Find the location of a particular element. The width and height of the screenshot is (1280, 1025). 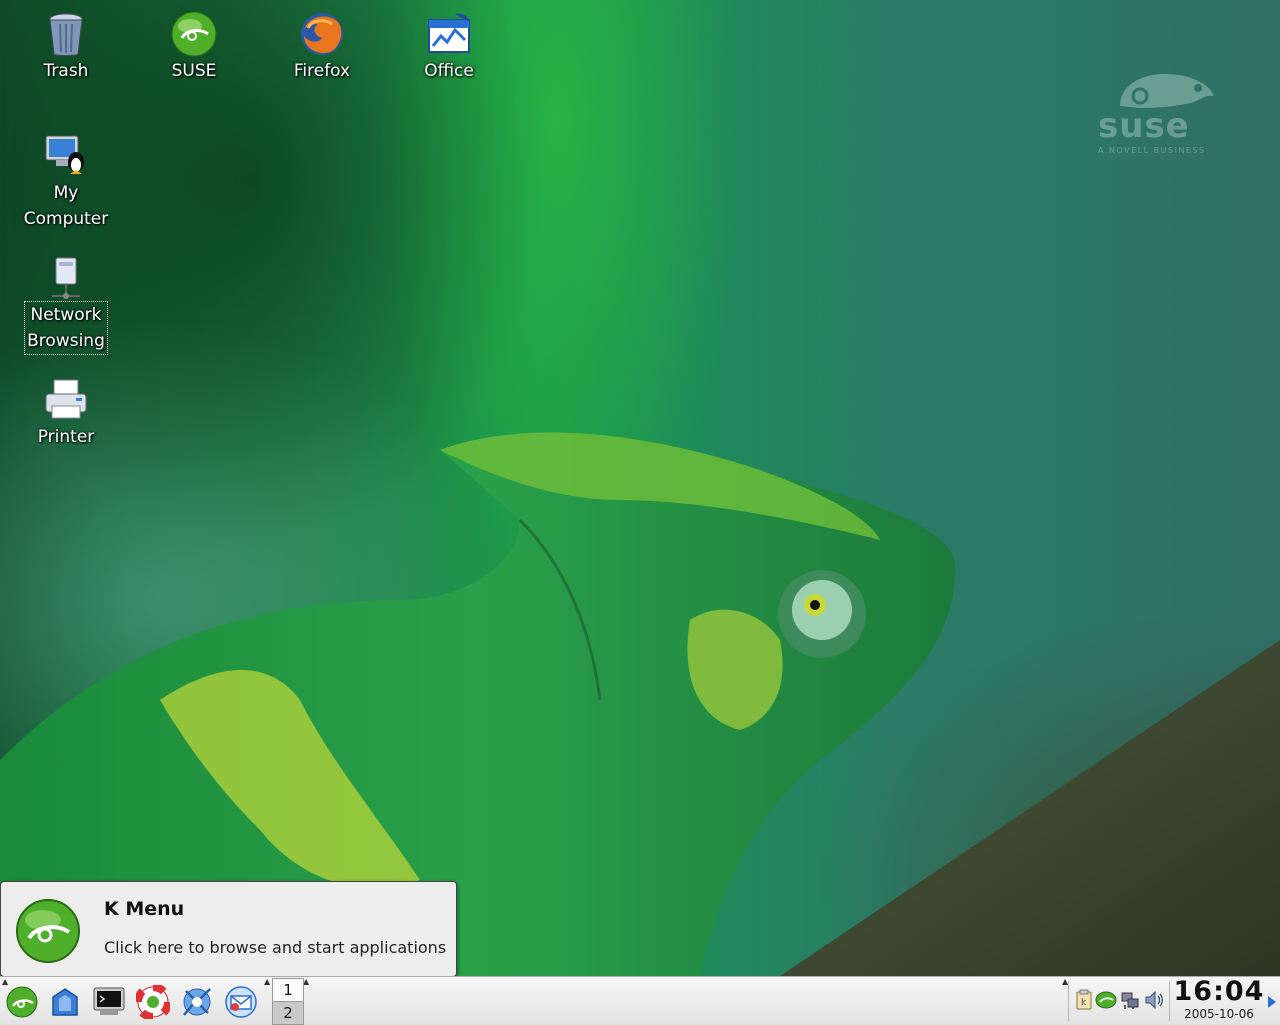

suse-updater-icon is located at coordinates (1106, 1000).